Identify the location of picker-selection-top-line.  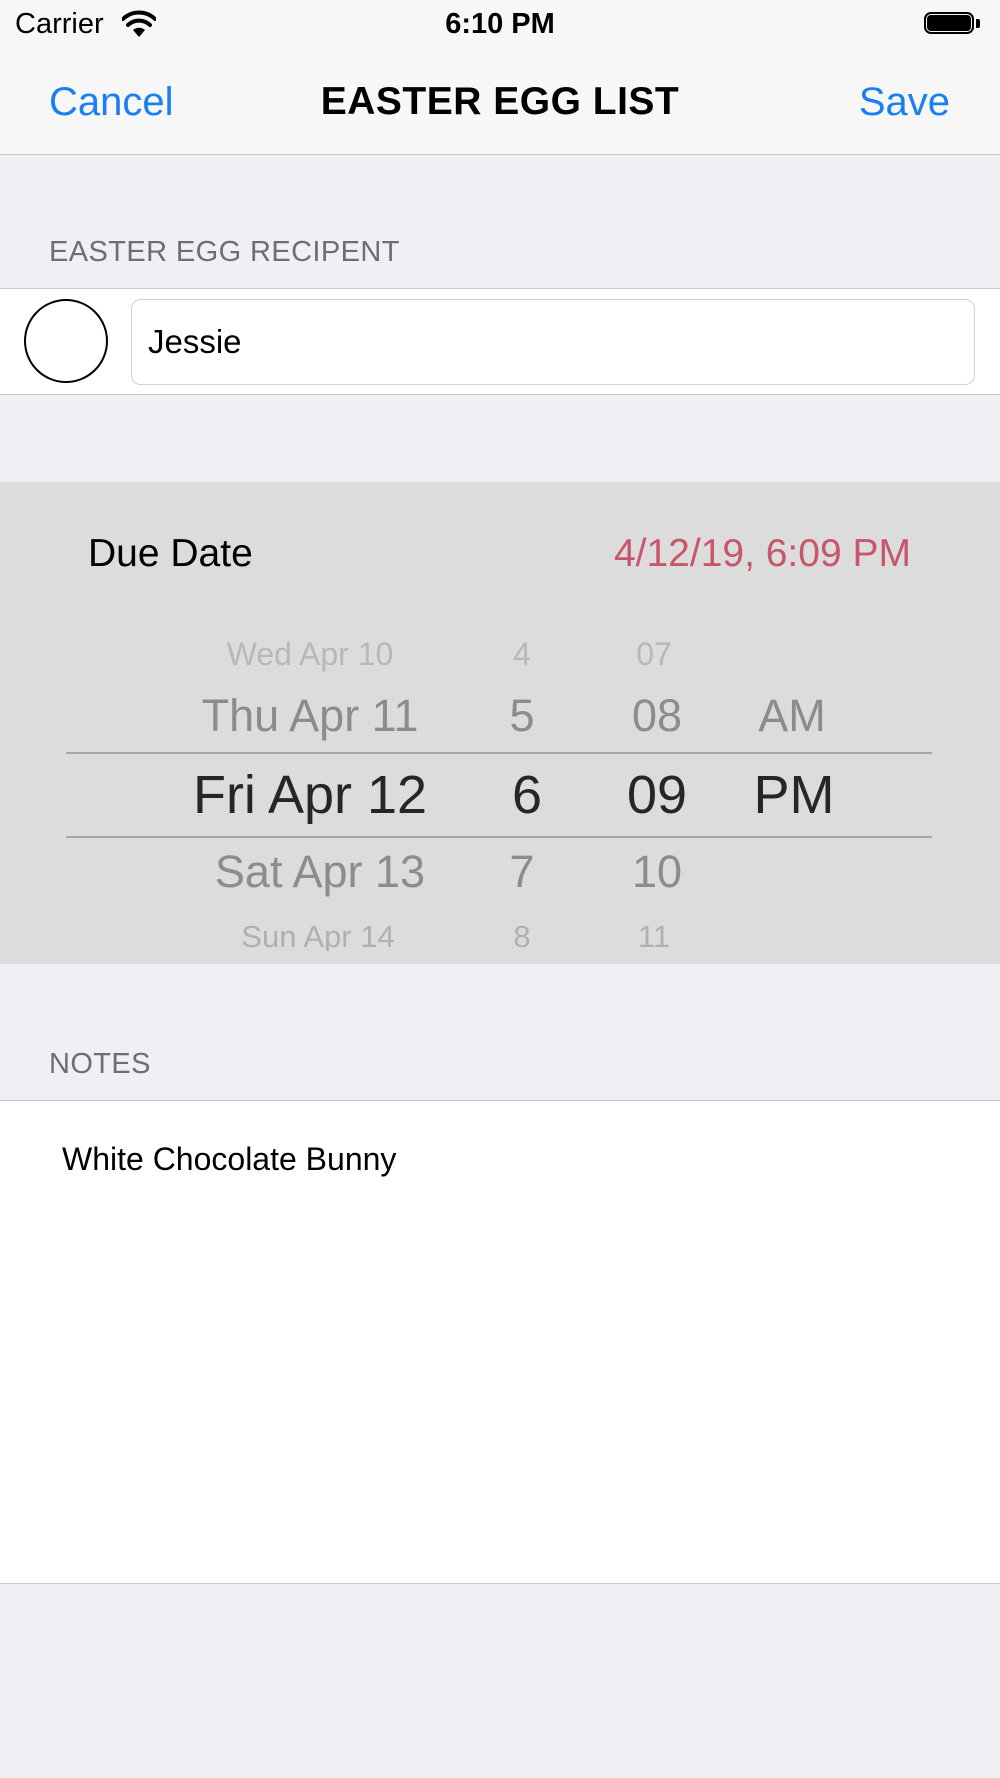
(499, 753).